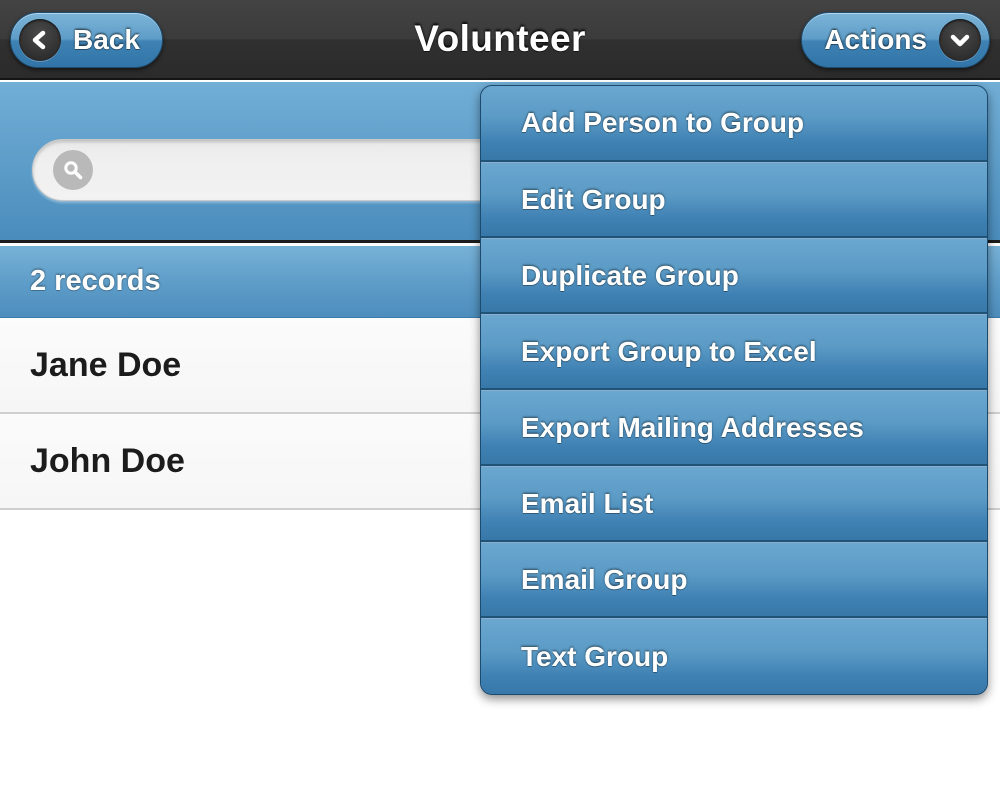 The height and width of the screenshot is (790, 1000). I want to click on records-count-label: 2 records, so click(95, 281).